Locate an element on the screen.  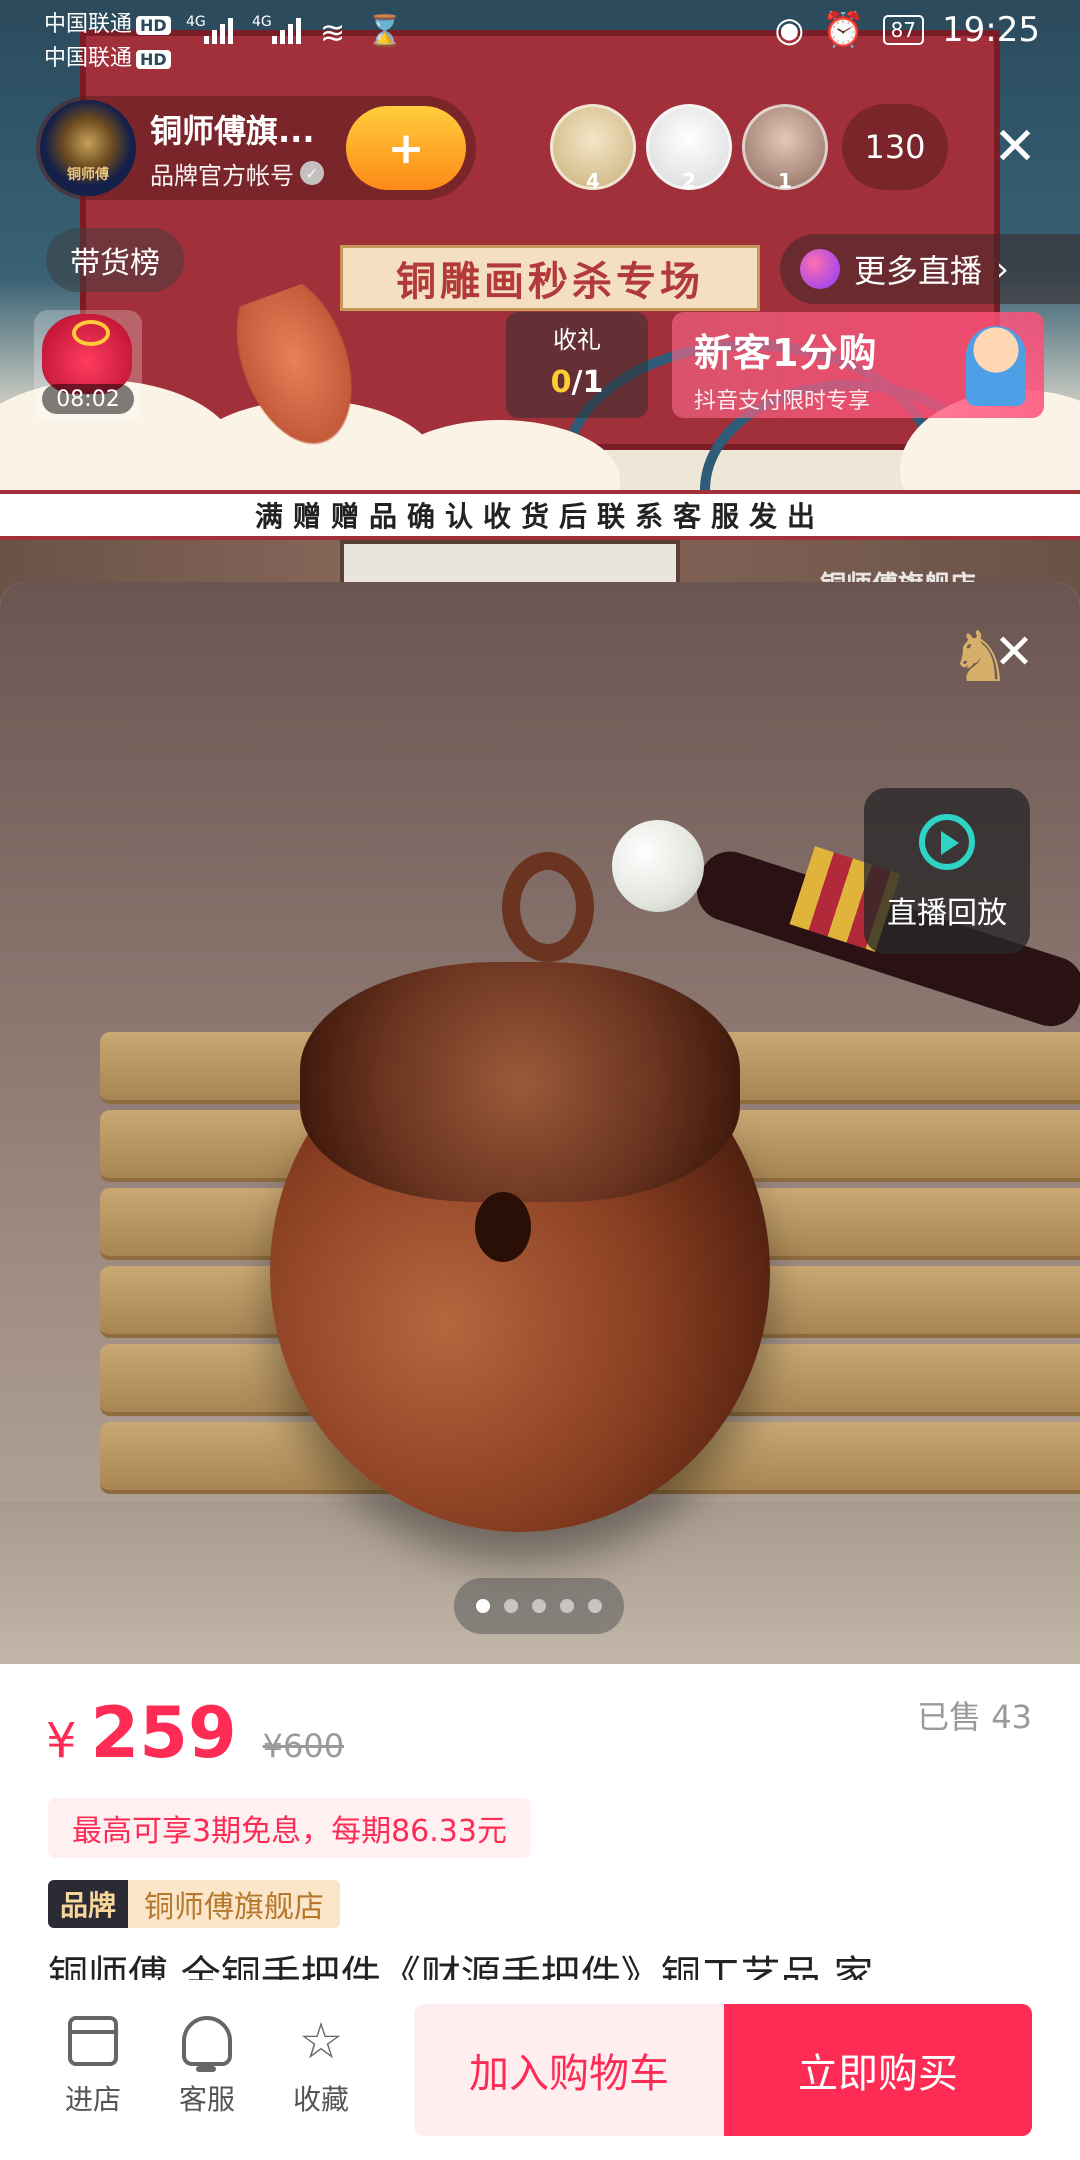
brand-tag: 品牌 is located at coordinates (88, 1904).